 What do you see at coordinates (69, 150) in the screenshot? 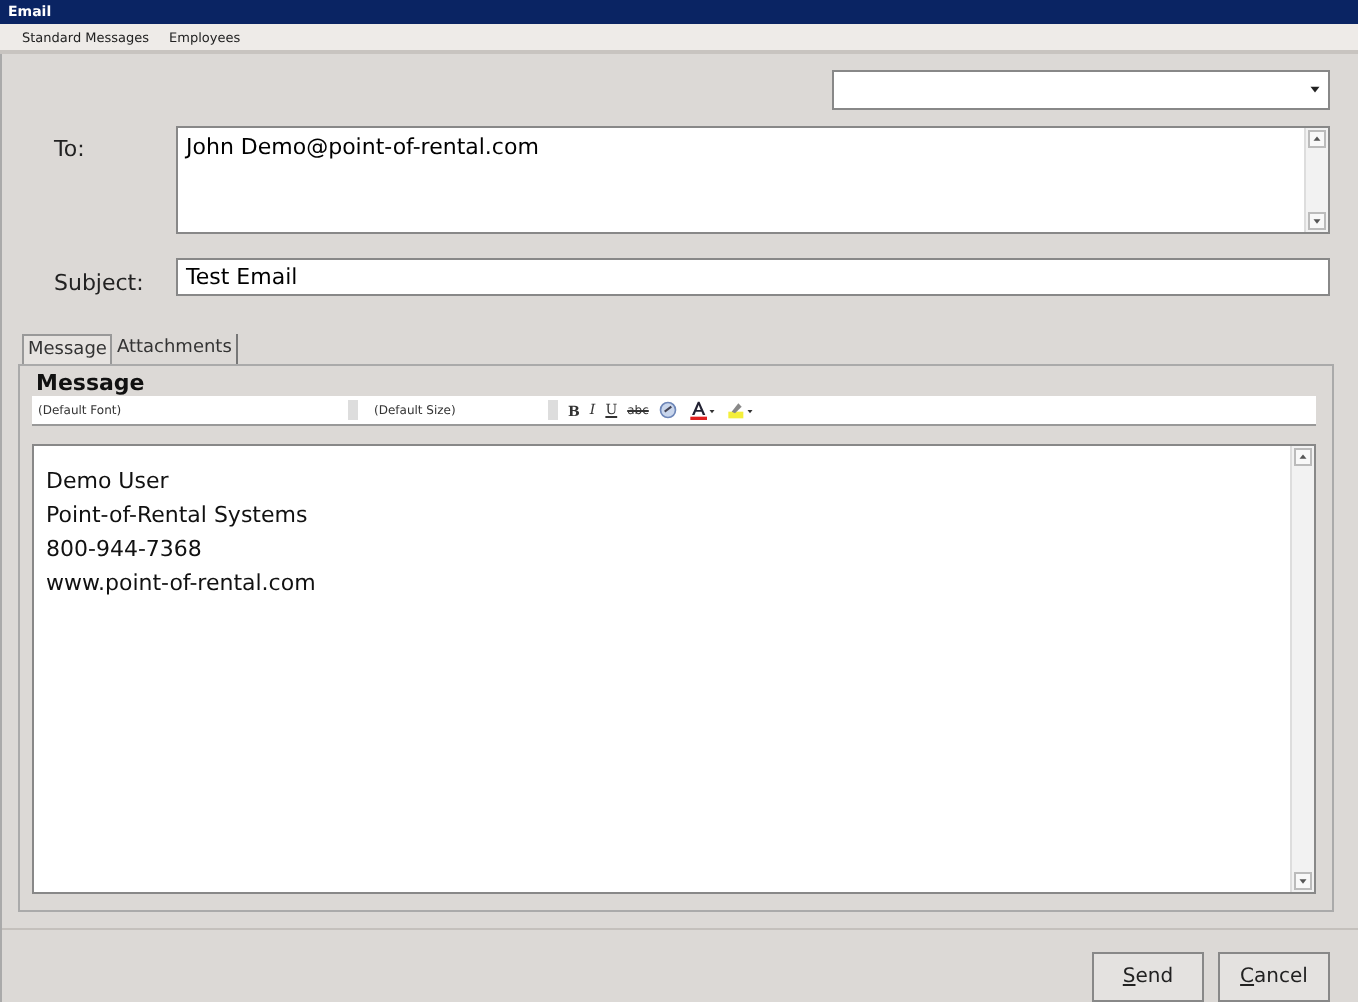
I see `field-label: To:` at bounding box center [69, 150].